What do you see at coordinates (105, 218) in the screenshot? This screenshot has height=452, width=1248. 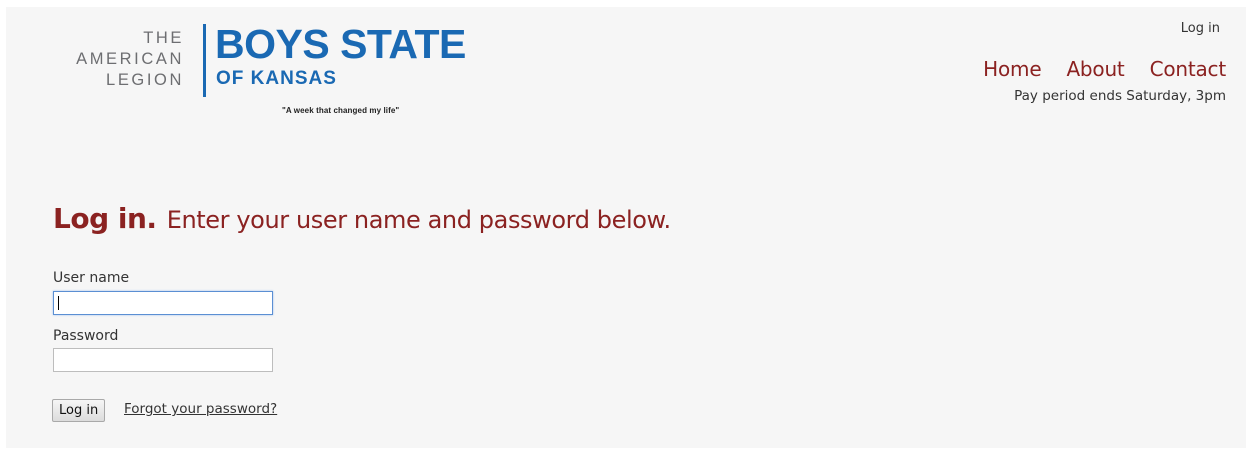 I see `page-title-strong: Log in.` at bounding box center [105, 218].